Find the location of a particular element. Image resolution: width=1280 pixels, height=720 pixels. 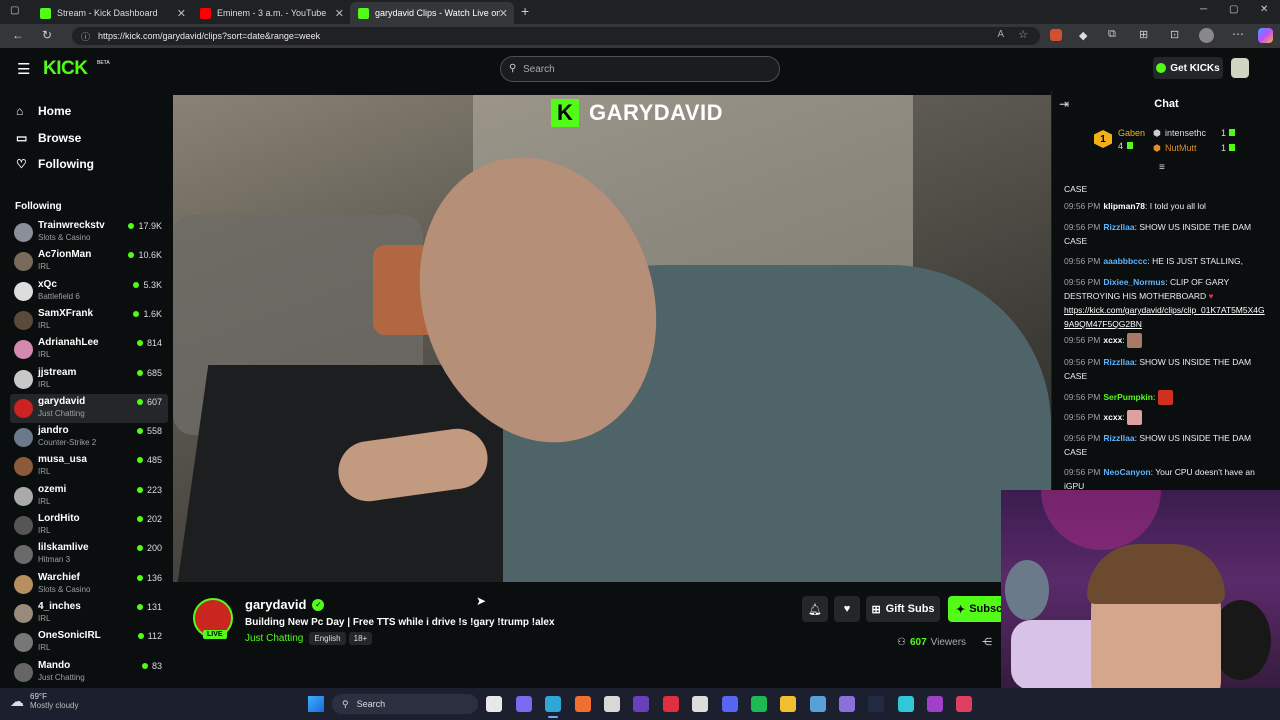

logo-text: KICK is located at coordinates (65, 68).